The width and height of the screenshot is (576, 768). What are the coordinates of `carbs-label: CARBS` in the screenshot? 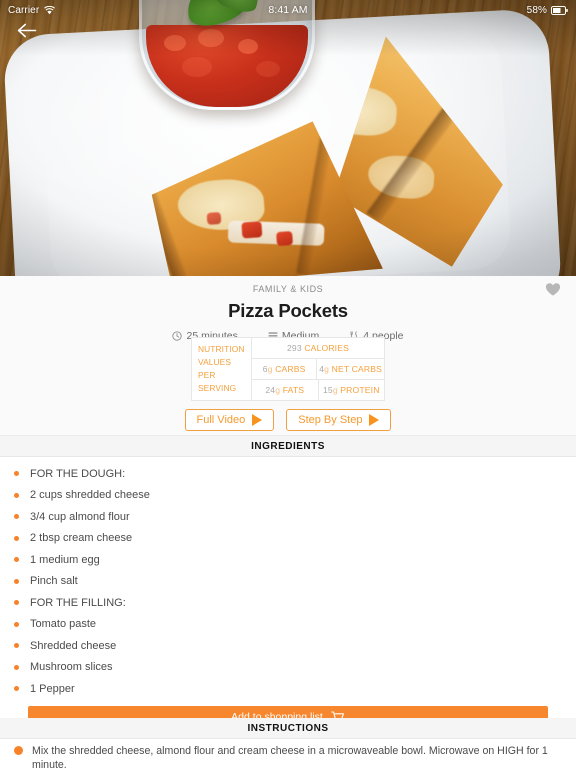 It's located at (290, 369).